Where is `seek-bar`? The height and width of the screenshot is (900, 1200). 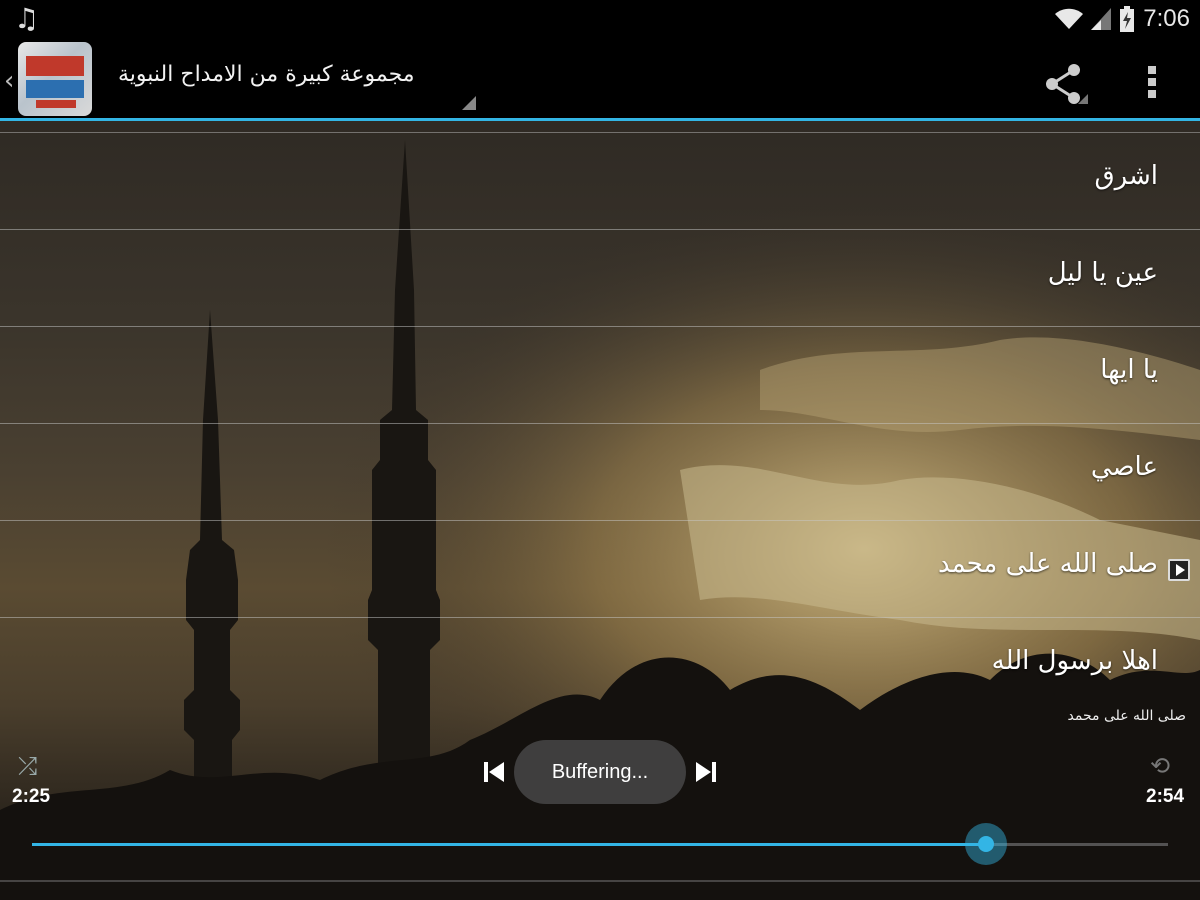 seek-bar is located at coordinates (600, 844).